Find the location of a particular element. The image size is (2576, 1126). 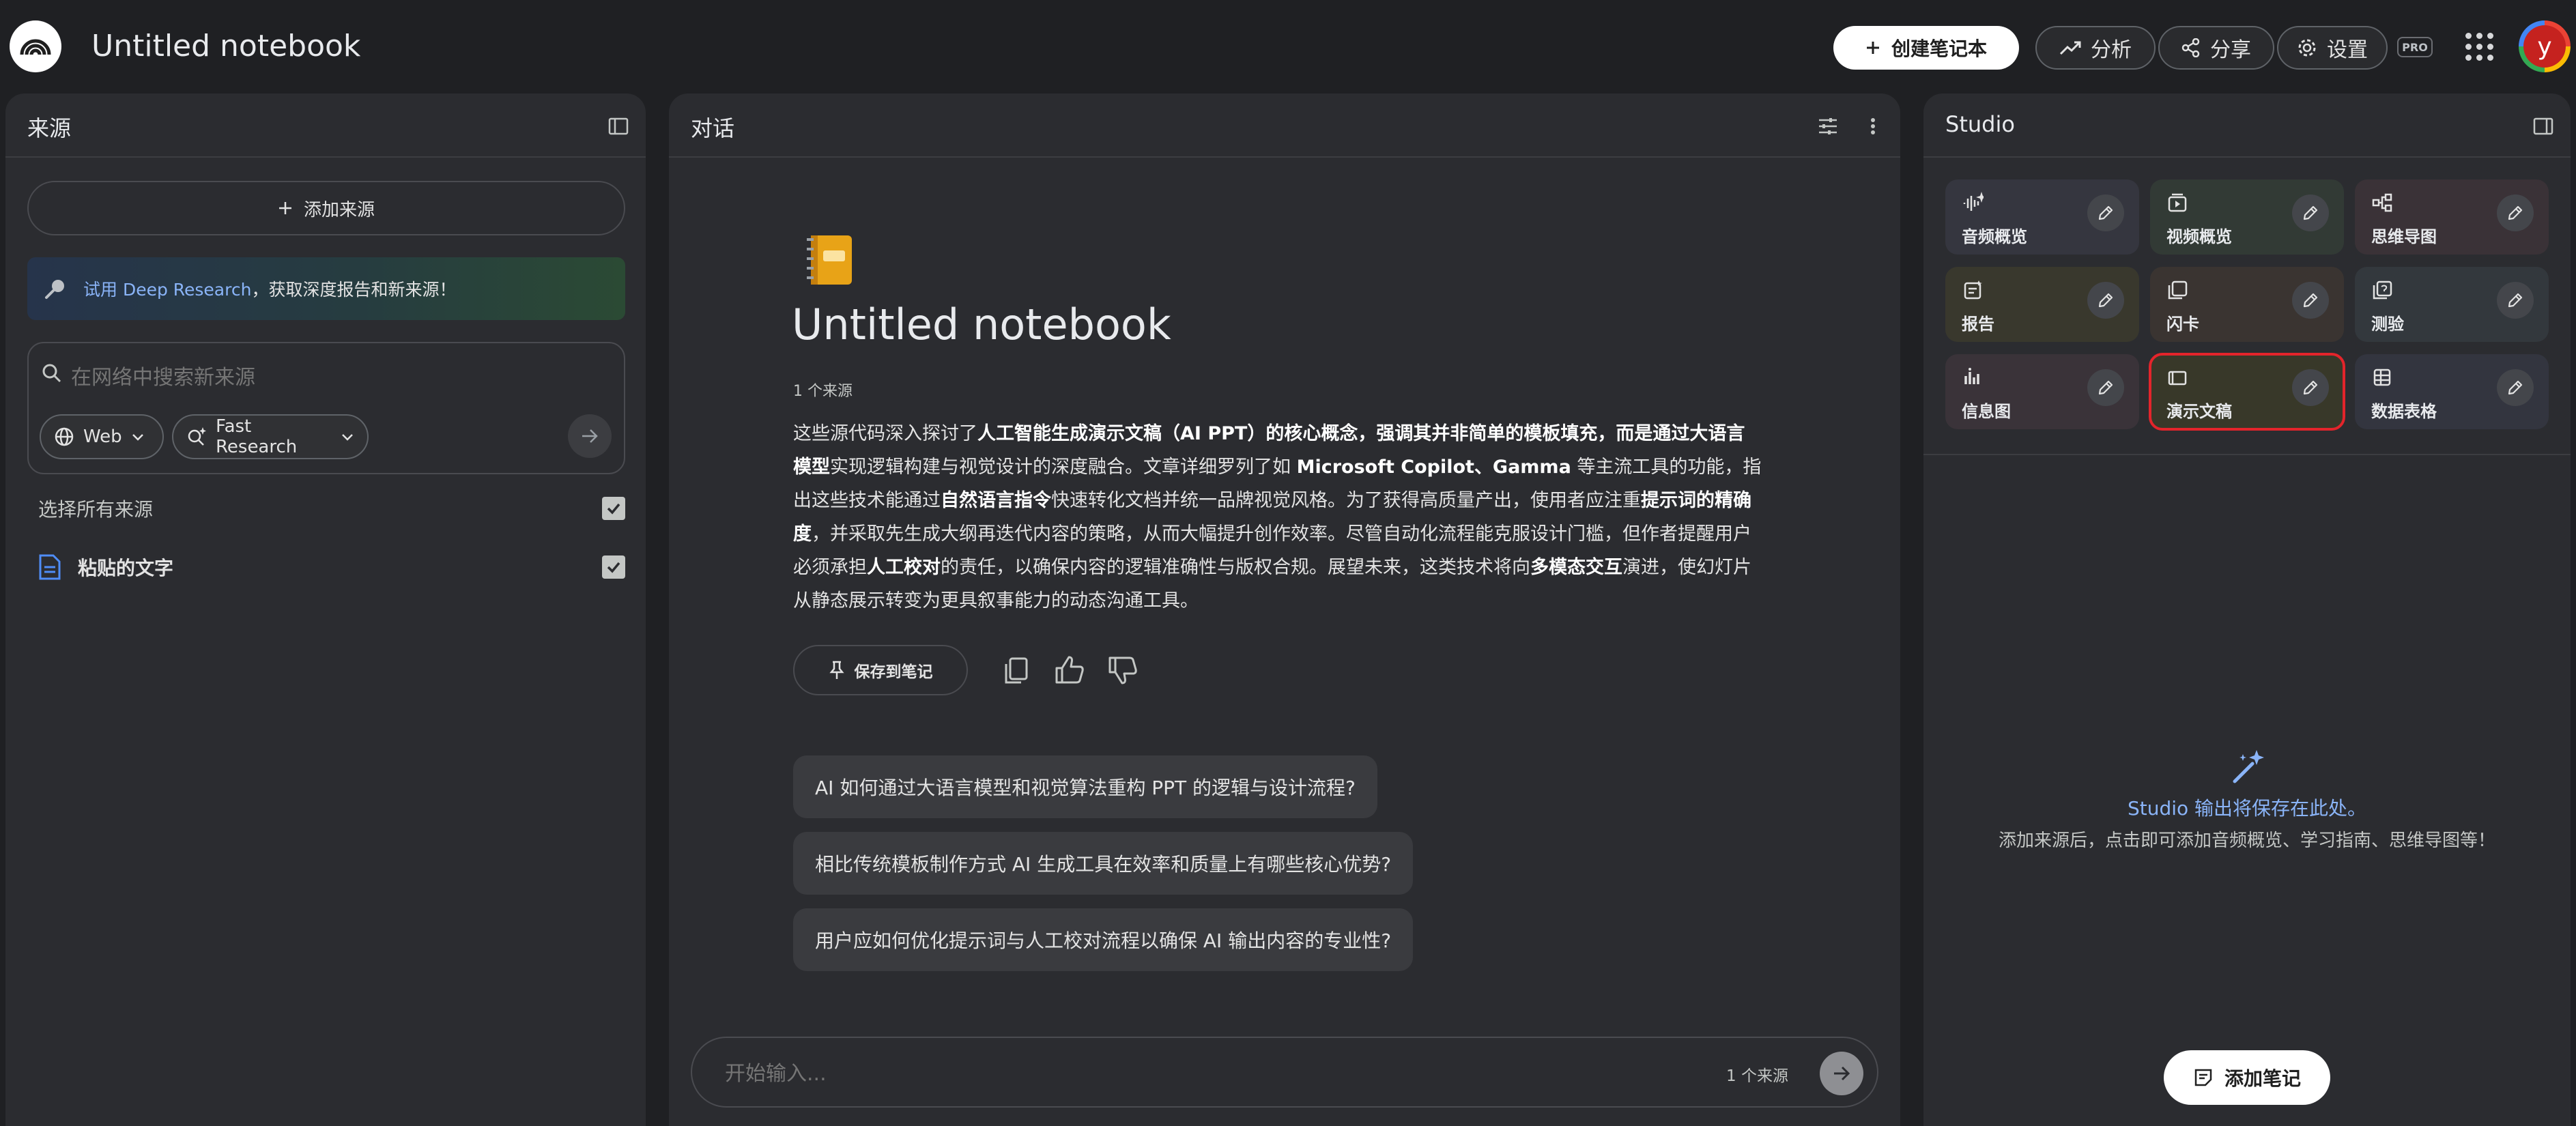

suggested-question-text: AI 如何通过大语言模型和视觉算法重构 PPT 的逻辑与设计流程? is located at coordinates (1085, 788).